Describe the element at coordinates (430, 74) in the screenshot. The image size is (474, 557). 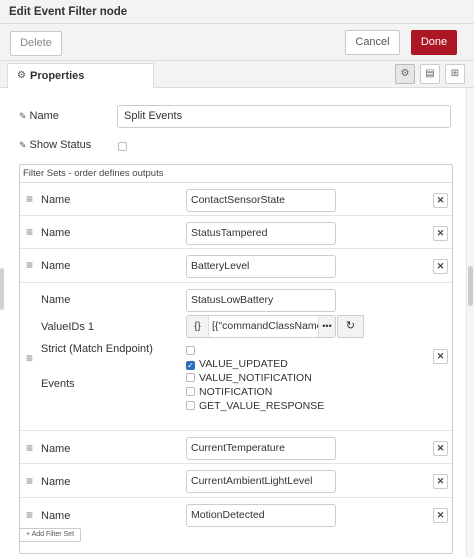
I see `description-tab-icon: ▤` at that location.